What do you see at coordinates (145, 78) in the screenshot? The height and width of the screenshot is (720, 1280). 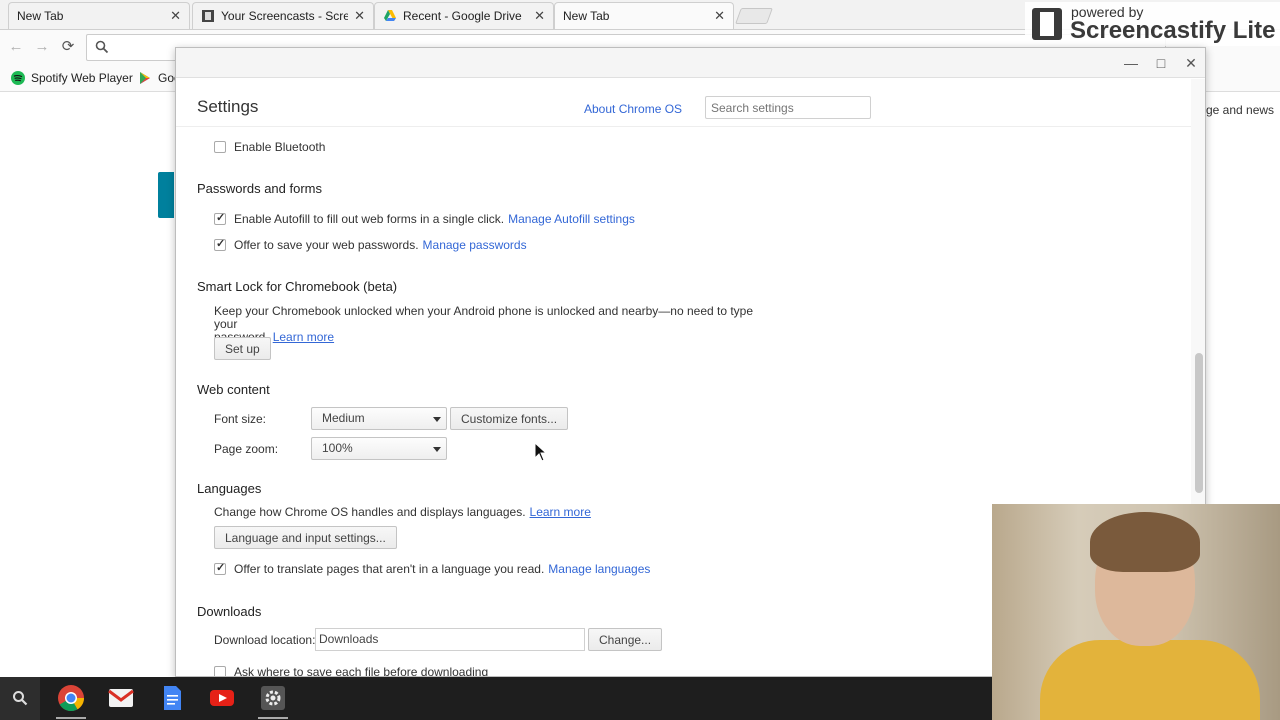 I see `google-play-icon` at bounding box center [145, 78].